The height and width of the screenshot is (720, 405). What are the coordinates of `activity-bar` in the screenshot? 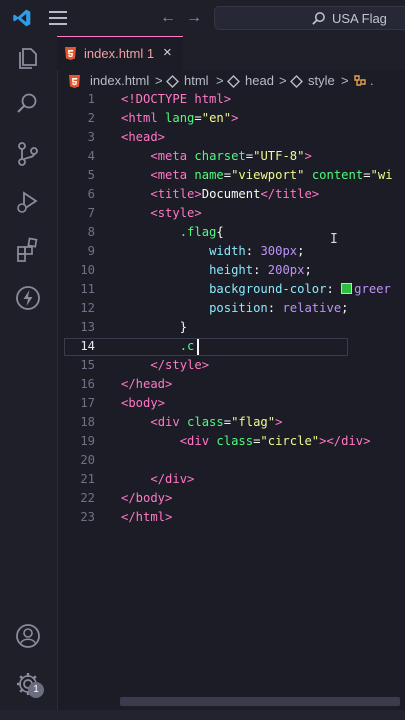 It's located at (29, 373).